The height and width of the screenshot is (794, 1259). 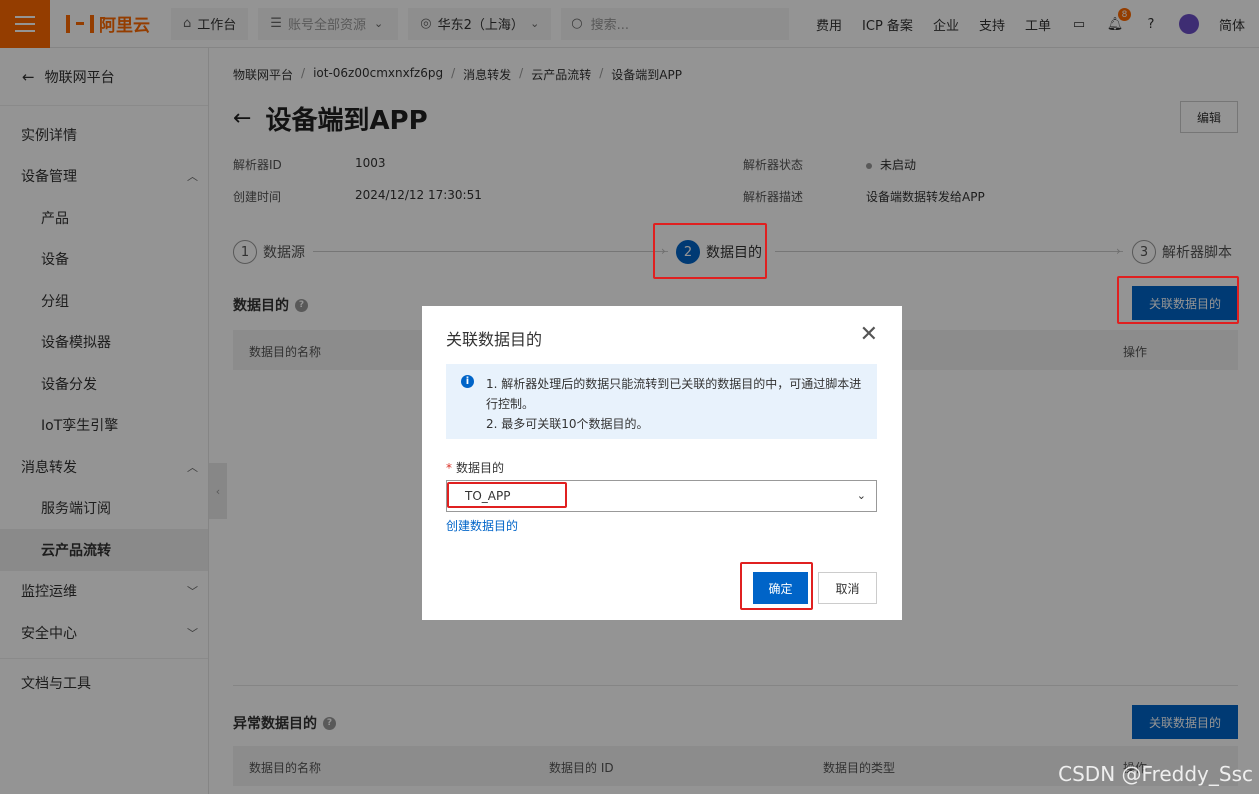 I want to click on field-label: * 数据目的, so click(x=475, y=467).